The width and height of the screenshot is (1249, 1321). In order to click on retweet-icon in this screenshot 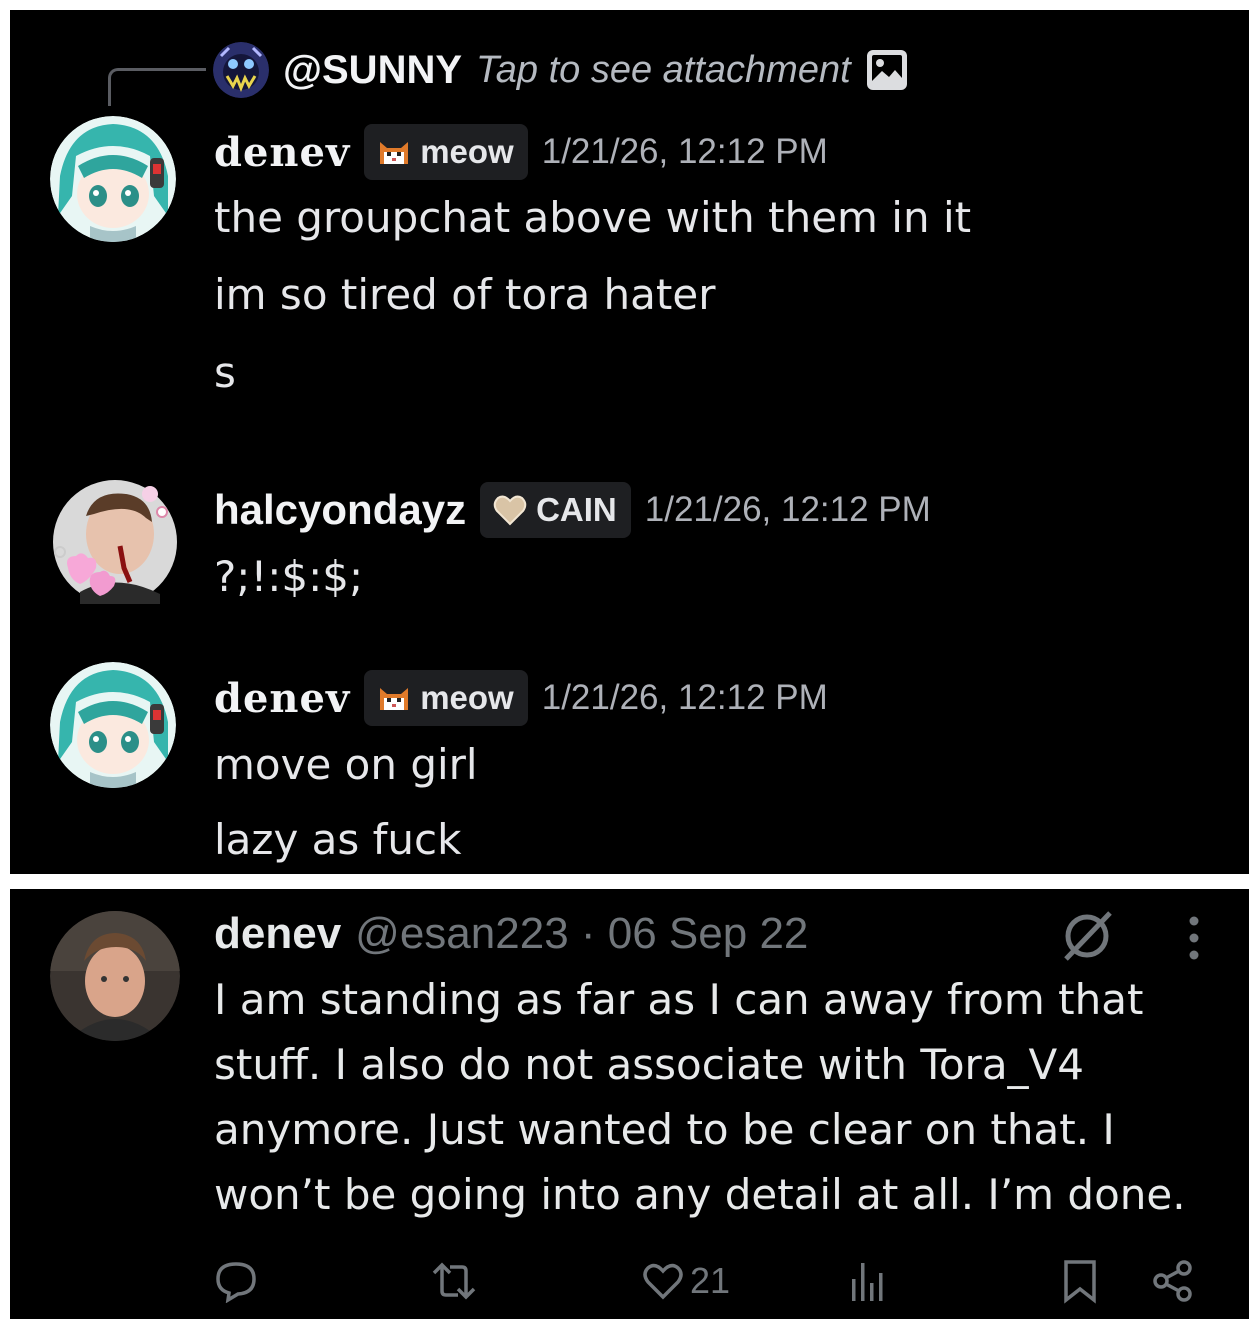, I will do `click(454, 1281)`.